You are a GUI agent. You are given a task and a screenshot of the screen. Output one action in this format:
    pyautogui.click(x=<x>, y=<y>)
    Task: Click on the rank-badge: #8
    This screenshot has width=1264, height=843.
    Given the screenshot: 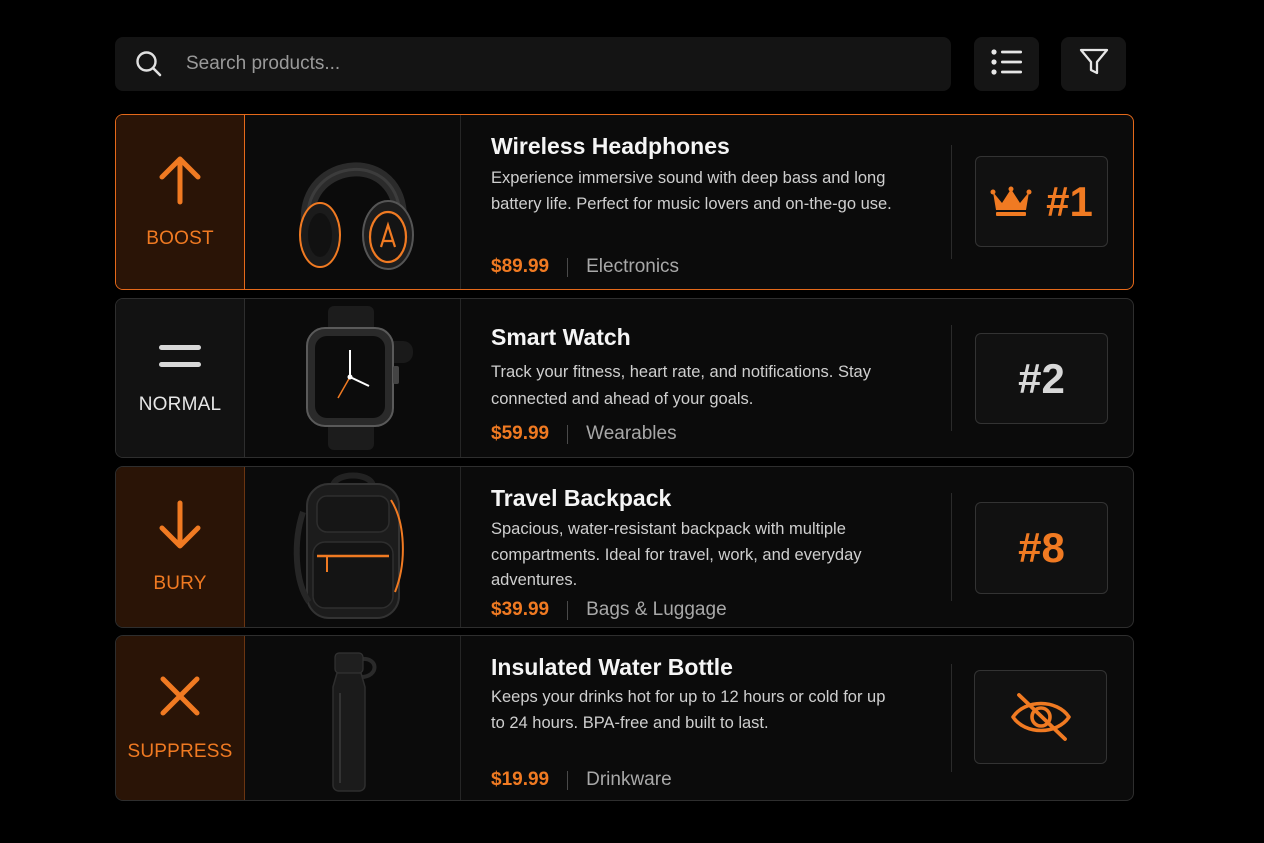 What is the action you would take?
    pyautogui.click(x=1041, y=548)
    